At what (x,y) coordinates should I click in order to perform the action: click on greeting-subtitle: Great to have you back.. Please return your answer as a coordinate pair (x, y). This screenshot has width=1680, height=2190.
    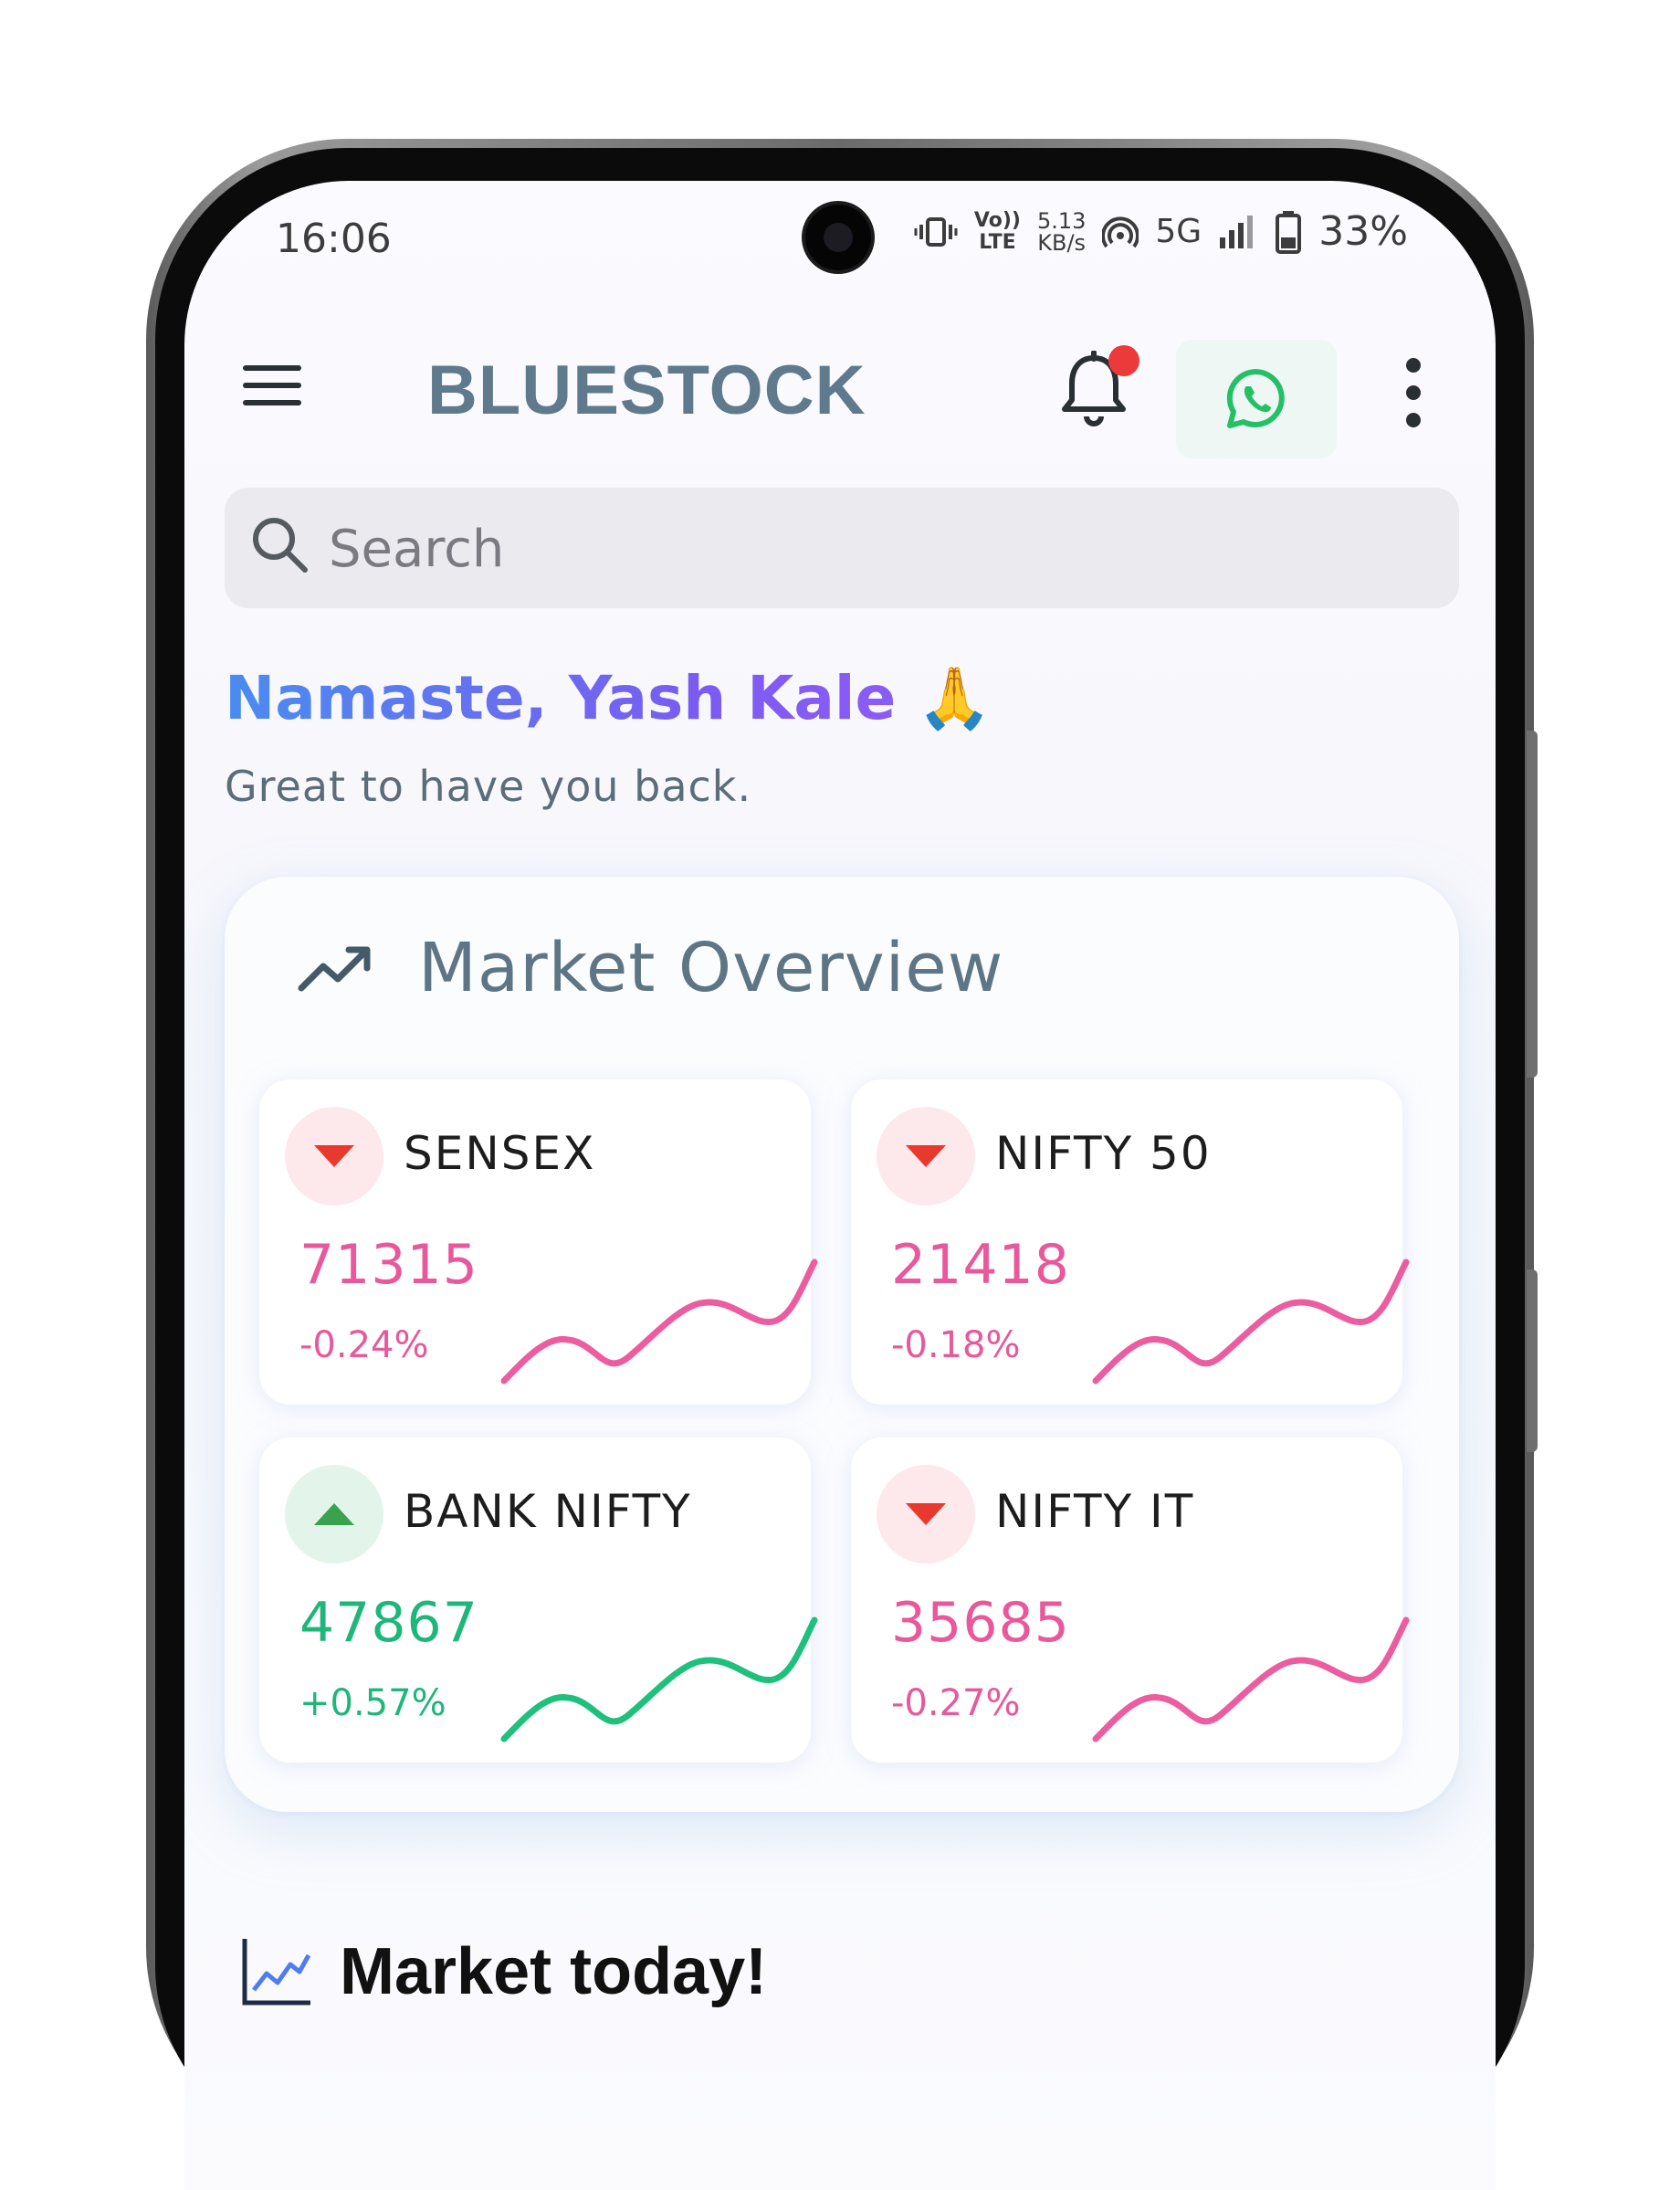
    Looking at the image, I should click on (489, 786).